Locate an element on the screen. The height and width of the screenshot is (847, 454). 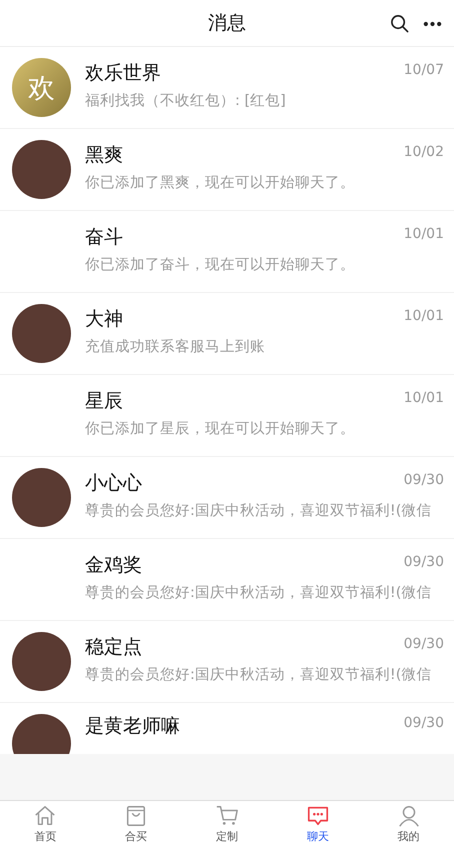
page-title: 消息 is located at coordinates (227, 23).